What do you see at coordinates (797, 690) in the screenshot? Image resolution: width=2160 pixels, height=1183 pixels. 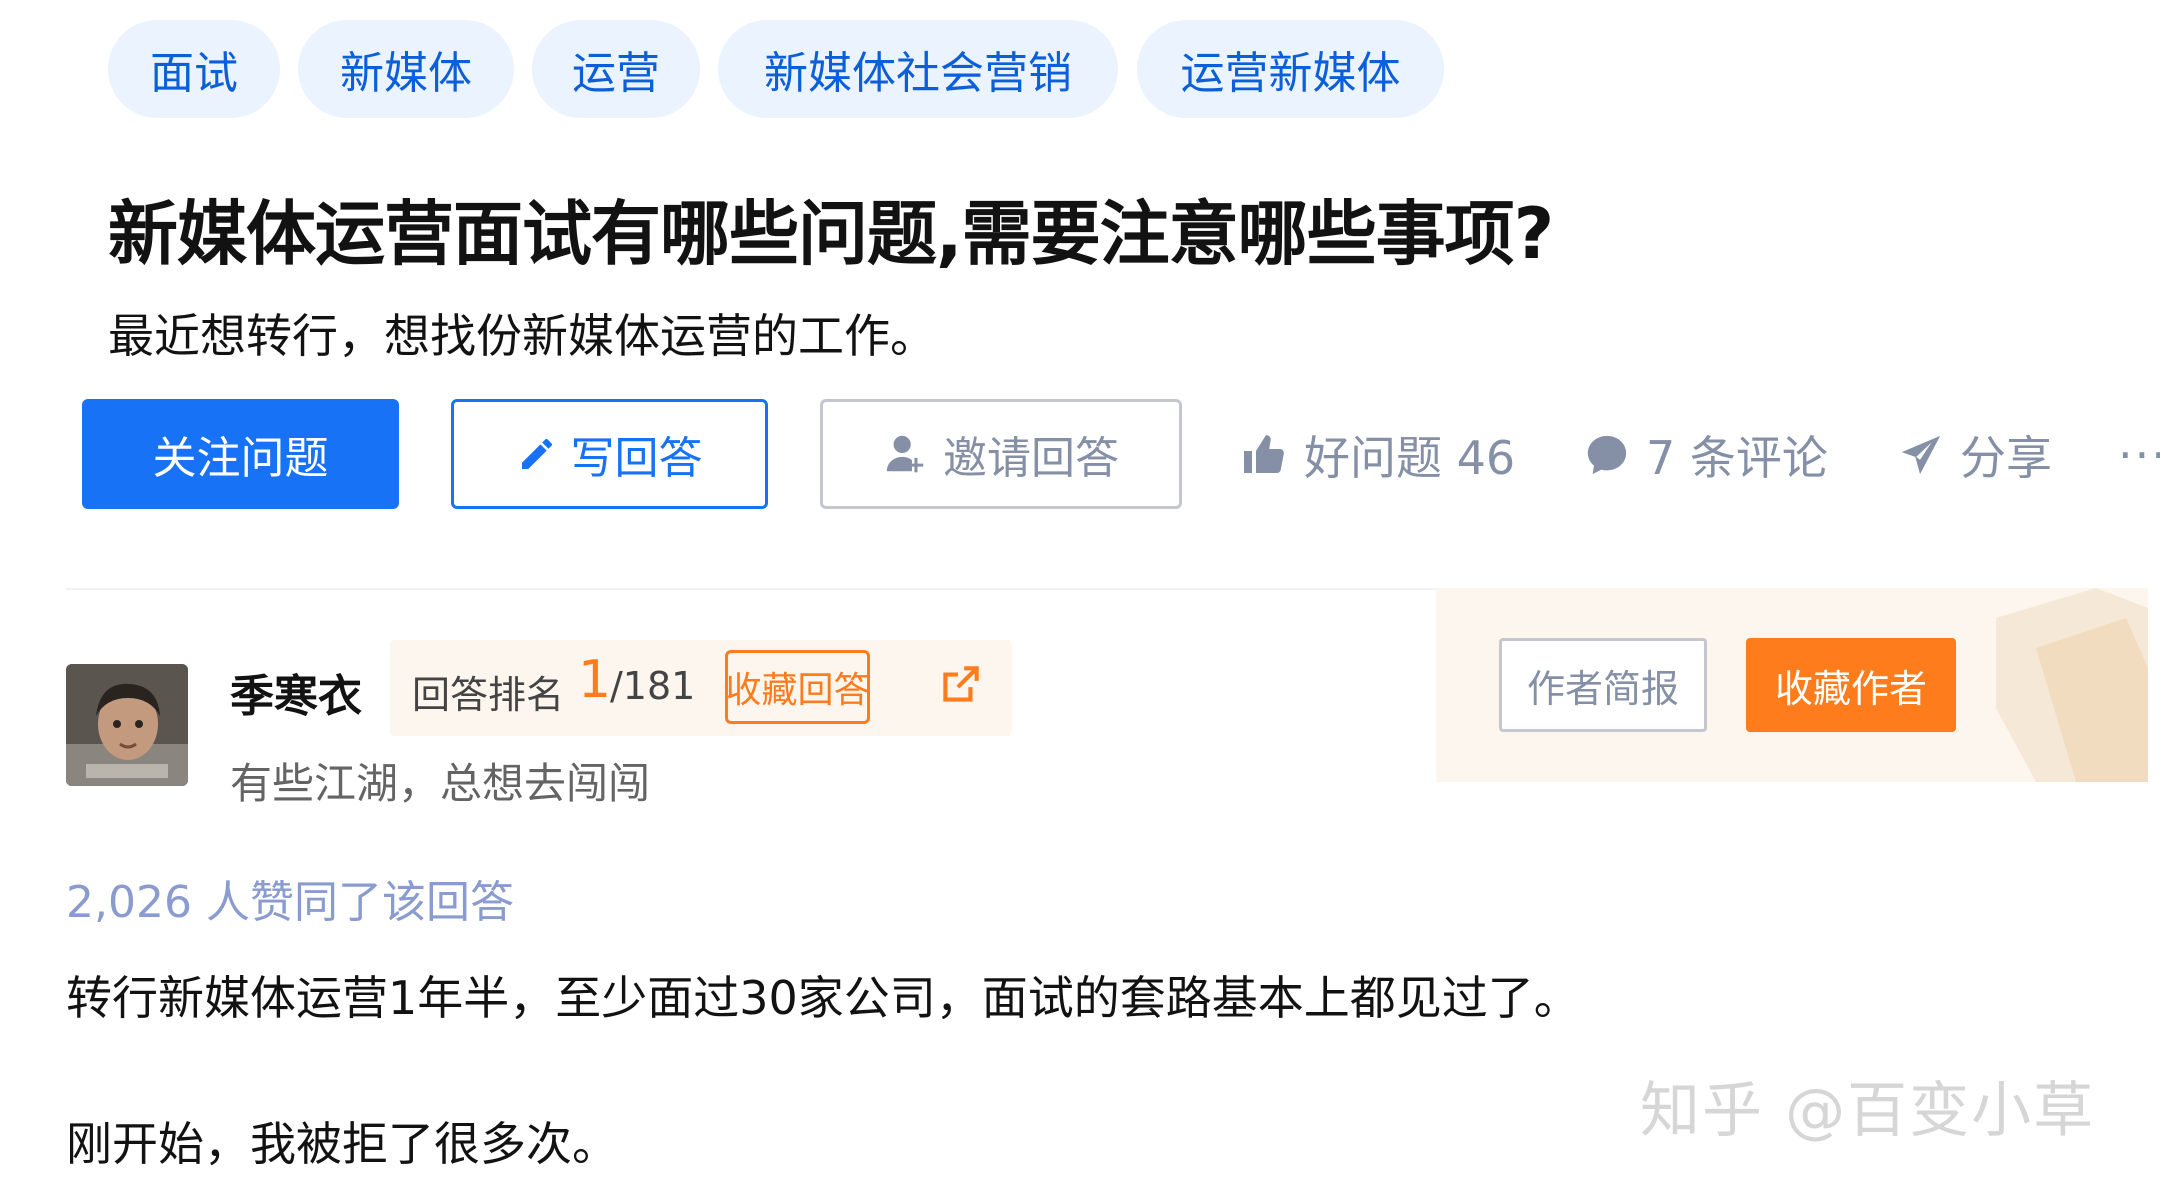 I see `collect-answer-label: 收藏回答` at bounding box center [797, 690].